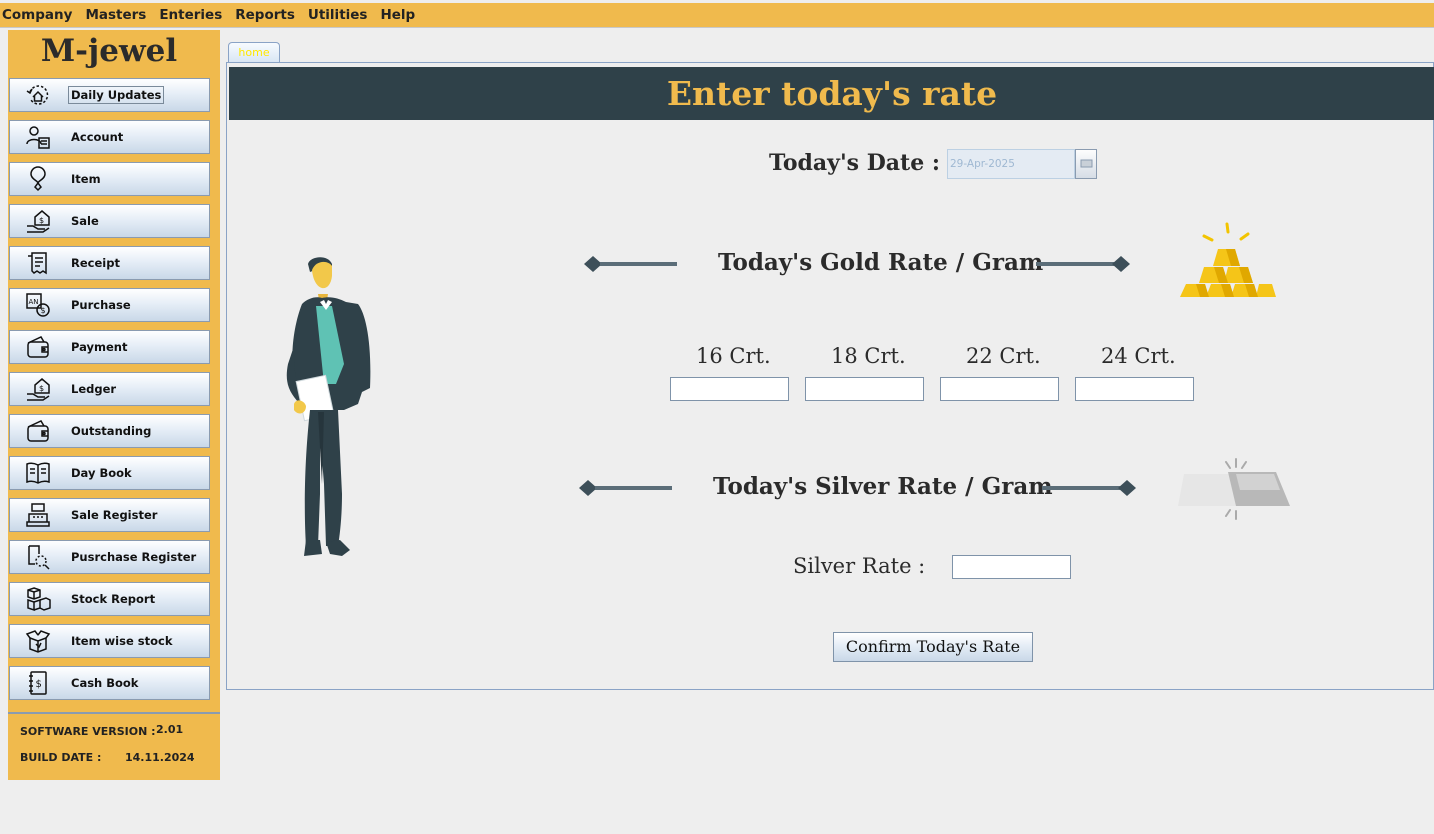 This screenshot has width=1434, height=834. Describe the element at coordinates (717, 27) in the screenshot. I see `menu-divider` at that location.